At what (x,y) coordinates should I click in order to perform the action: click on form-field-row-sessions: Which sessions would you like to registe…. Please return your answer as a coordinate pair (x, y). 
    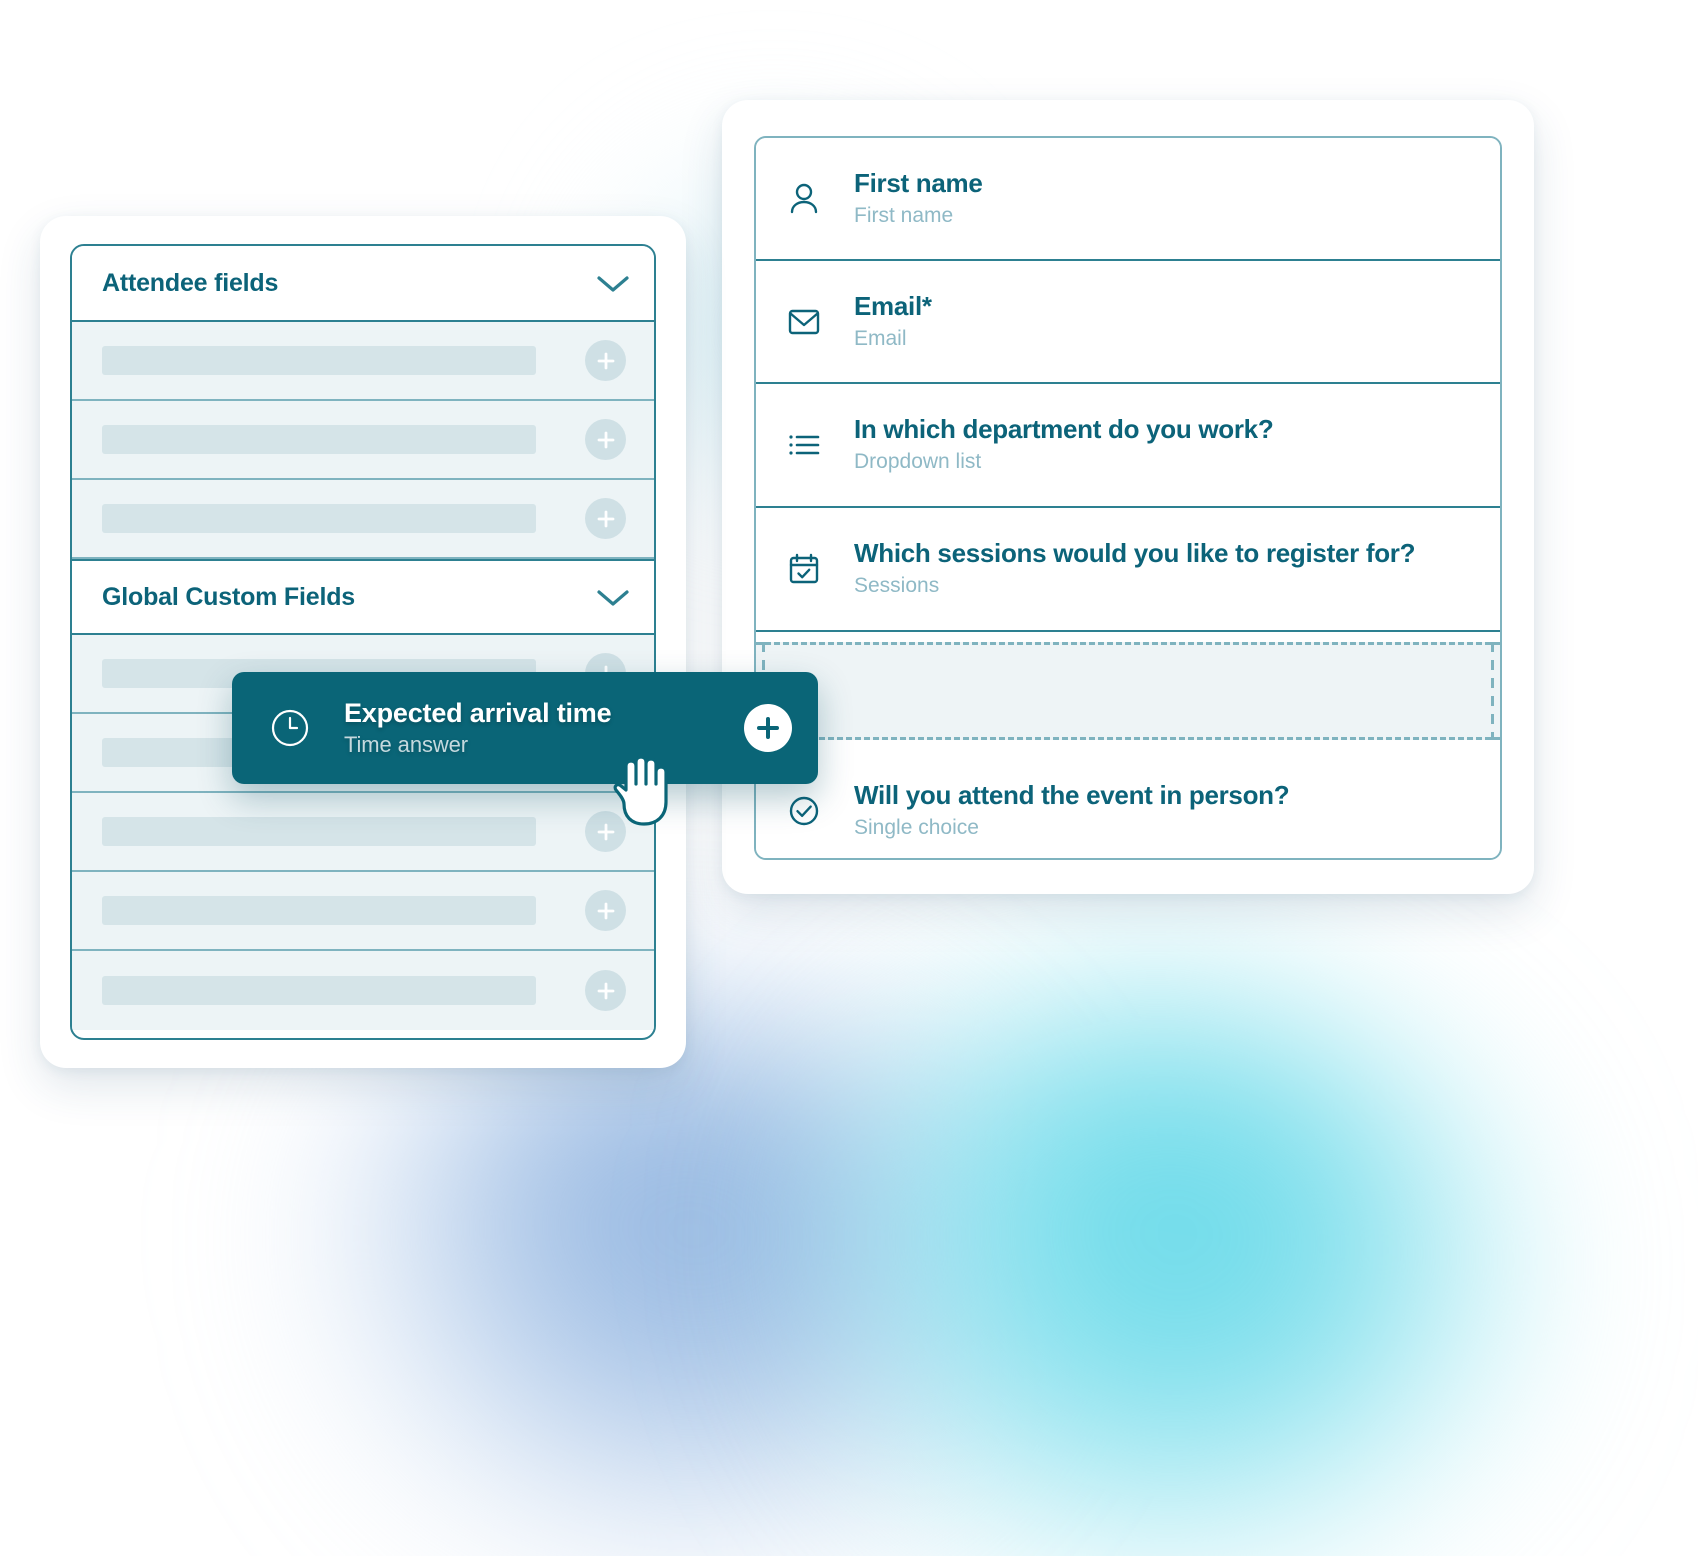
    Looking at the image, I should click on (1128, 570).